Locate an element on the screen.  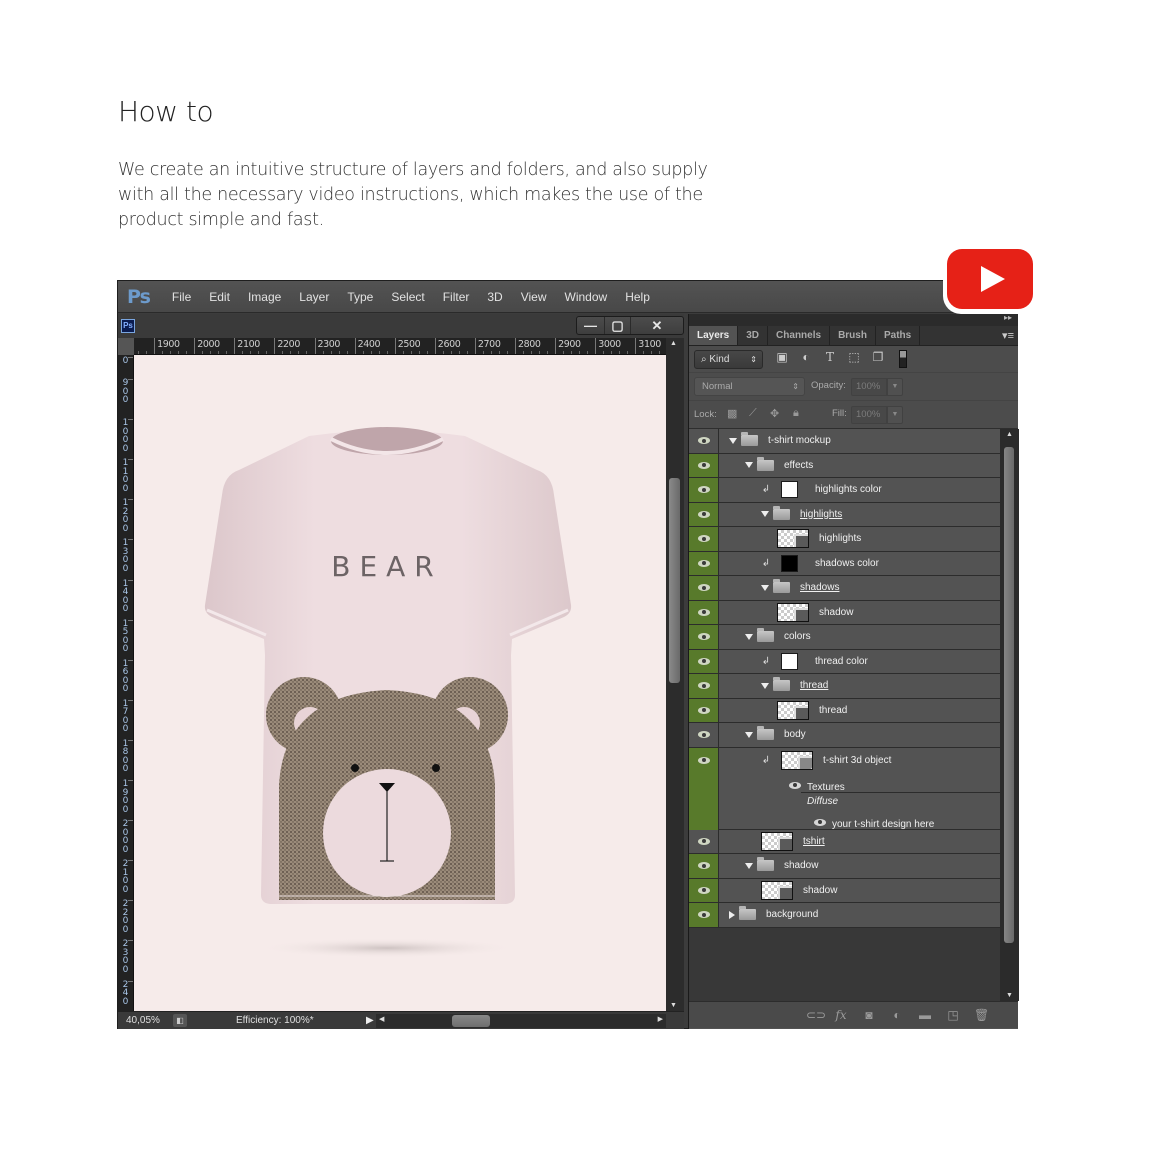
panel-menu-icon: ▾≡ is located at coordinates (1008, 336).